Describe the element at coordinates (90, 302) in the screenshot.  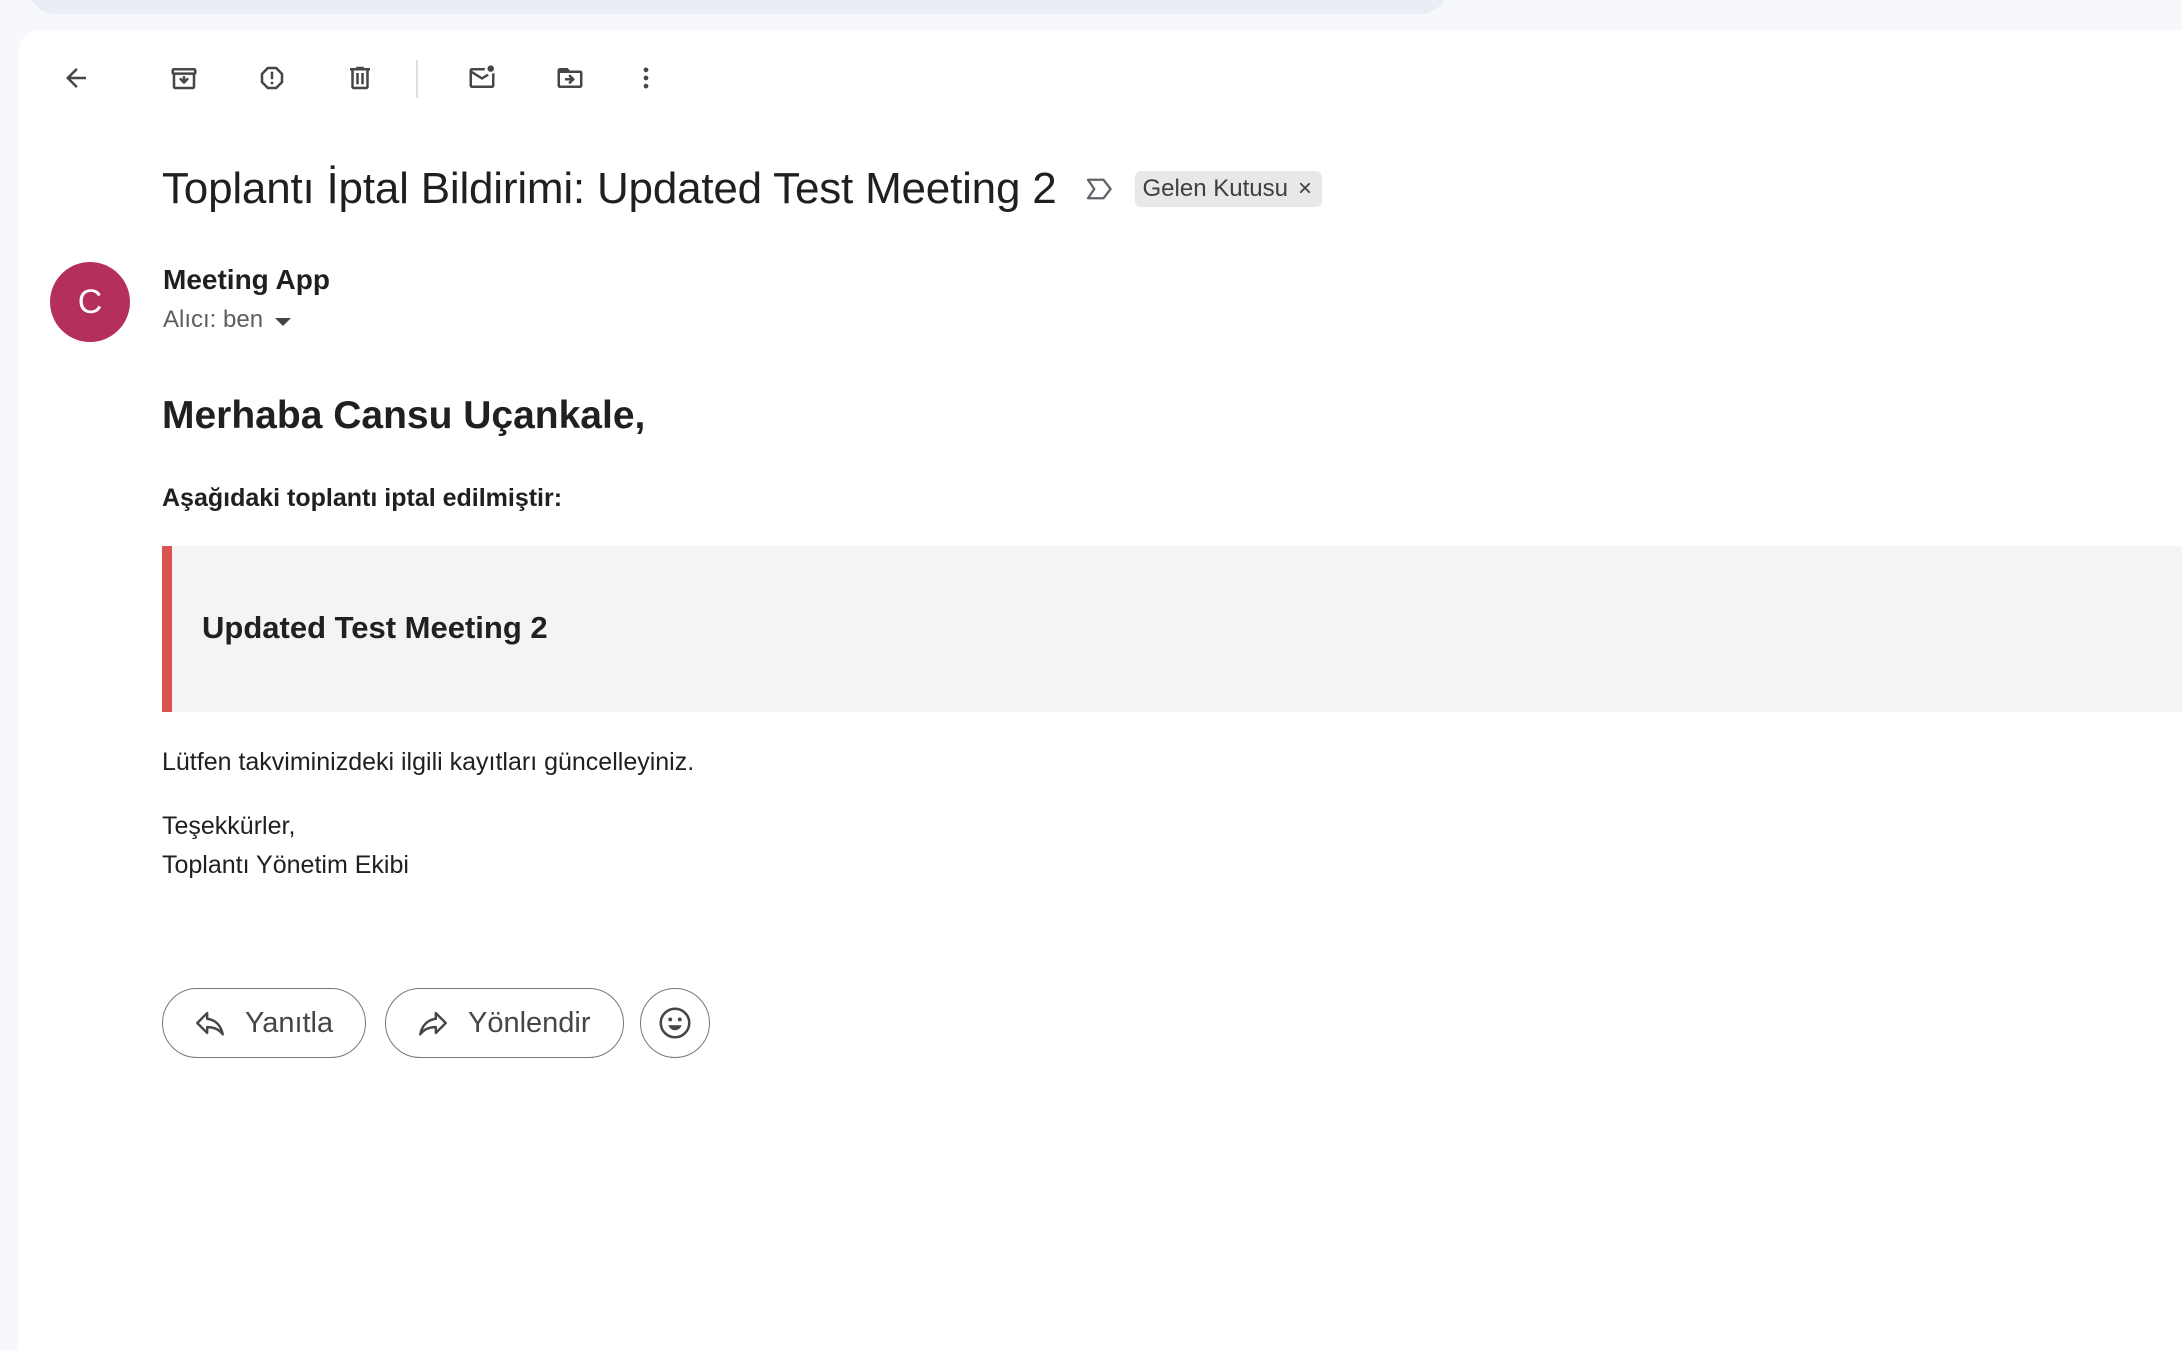
I see `sender-avatar: C` at that location.